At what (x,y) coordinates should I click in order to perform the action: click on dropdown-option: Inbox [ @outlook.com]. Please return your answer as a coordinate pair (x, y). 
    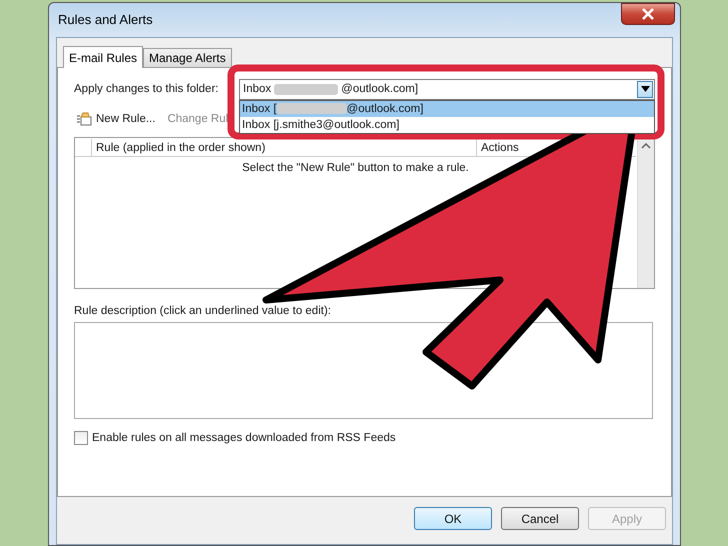
    Looking at the image, I should click on (447, 108).